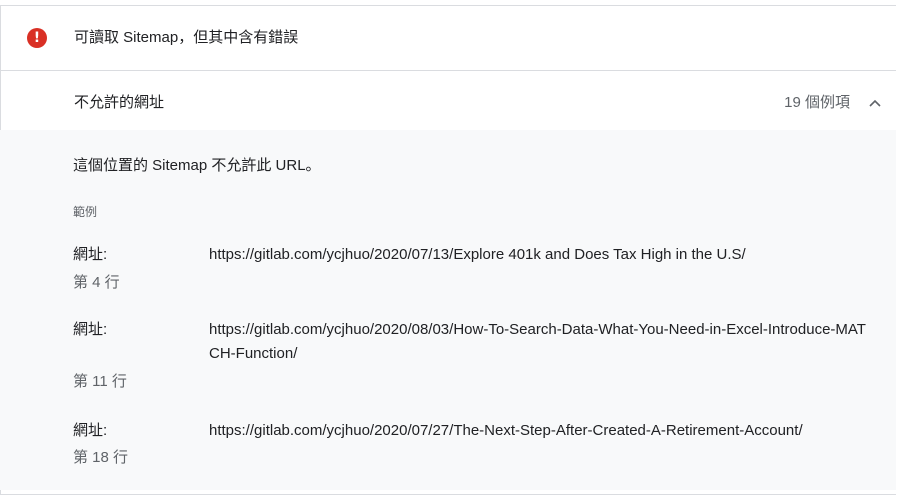 The height and width of the screenshot is (495, 897). I want to click on issue-count: 19 個例項, so click(817, 102).